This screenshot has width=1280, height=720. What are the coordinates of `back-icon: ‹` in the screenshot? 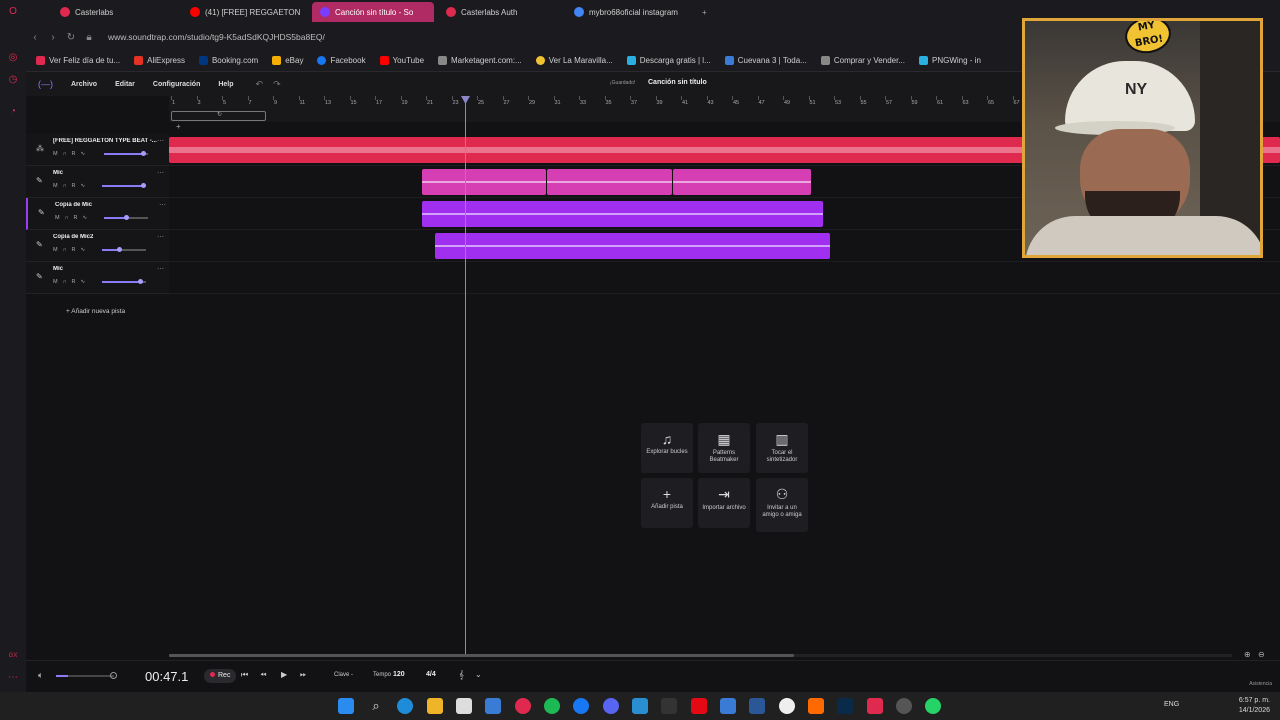 It's located at (35, 37).